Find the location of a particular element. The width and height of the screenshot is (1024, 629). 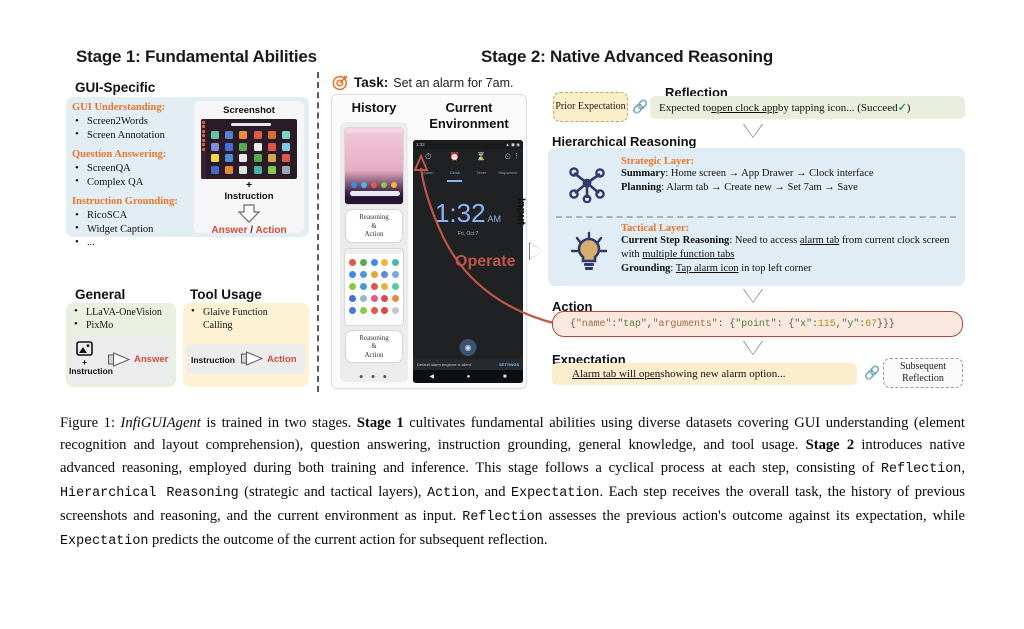

home-icon: ● is located at coordinates (469, 377).